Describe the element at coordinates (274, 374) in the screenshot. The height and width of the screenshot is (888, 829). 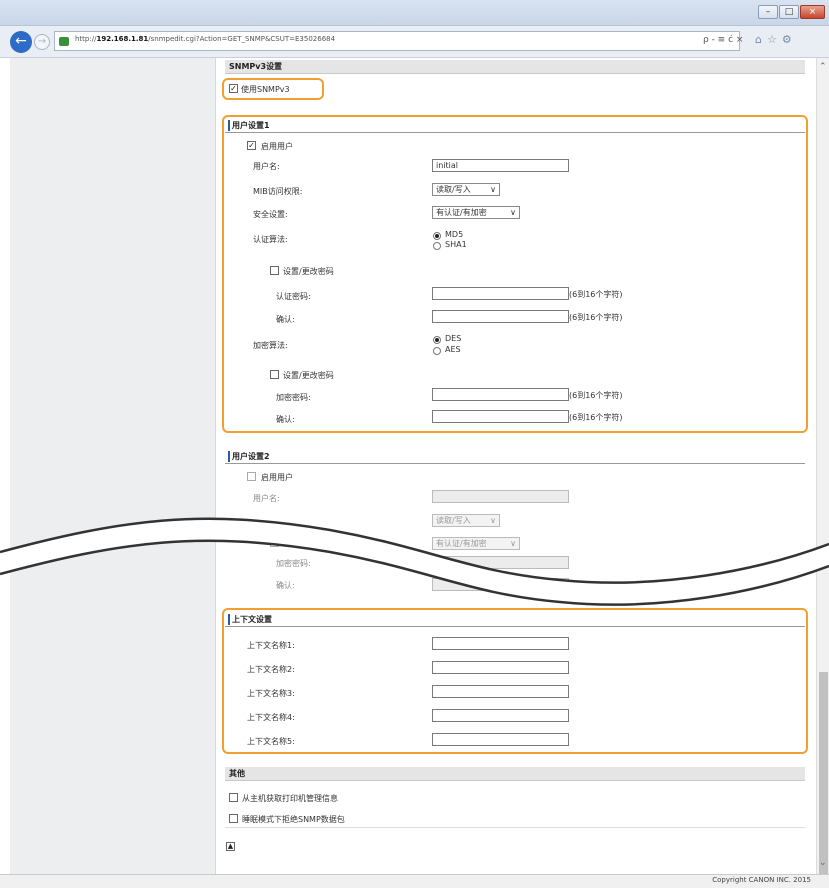
I see `set-enc-password-checkbox` at that location.